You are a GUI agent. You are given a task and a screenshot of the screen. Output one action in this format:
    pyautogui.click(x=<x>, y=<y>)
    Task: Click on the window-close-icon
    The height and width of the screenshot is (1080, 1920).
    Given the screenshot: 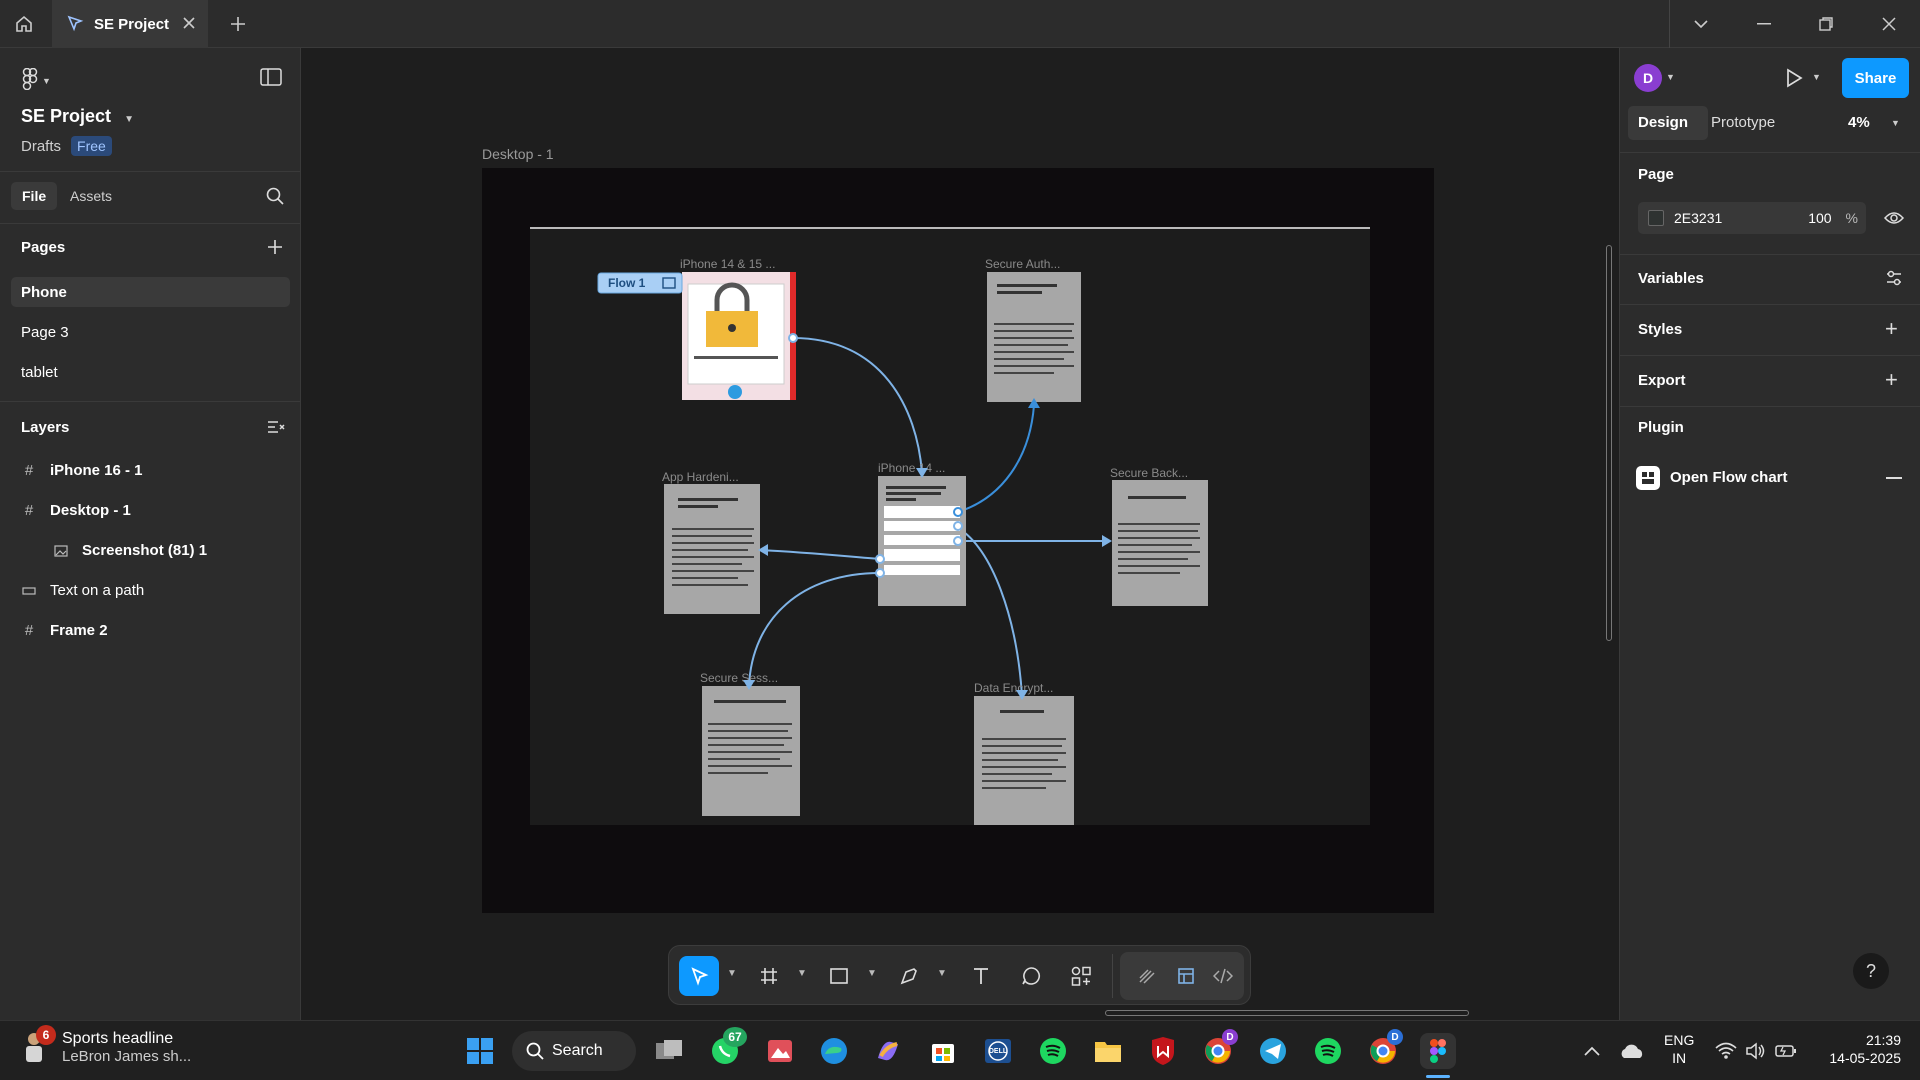 What is the action you would take?
    pyautogui.click(x=1889, y=24)
    